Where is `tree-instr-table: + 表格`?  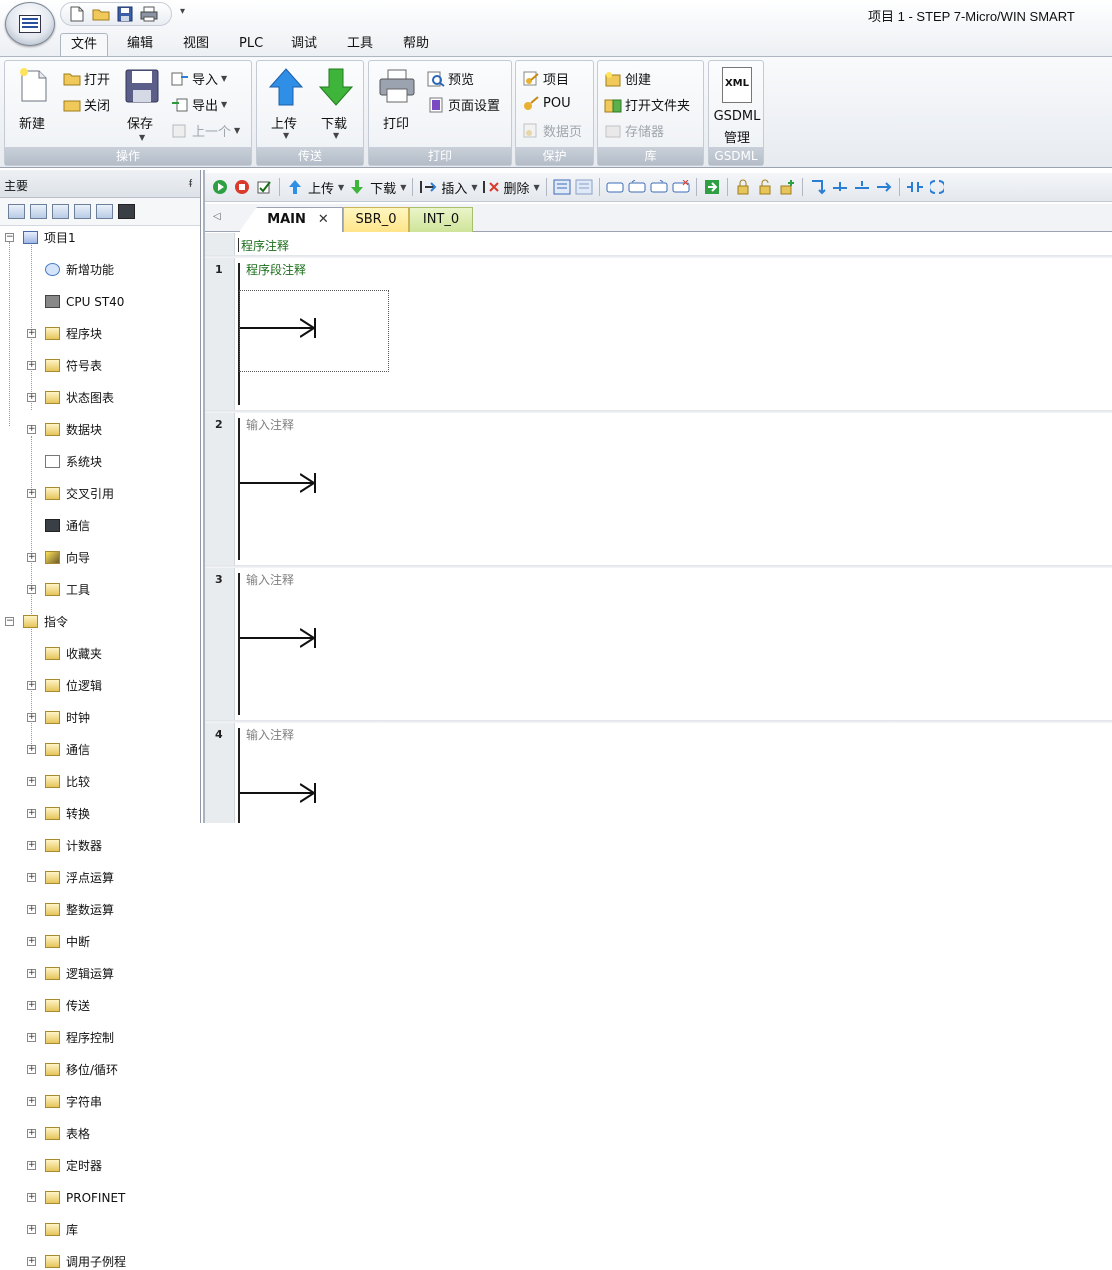
tree-instr-table: + 表格 is located at coordinates (100, 1134).